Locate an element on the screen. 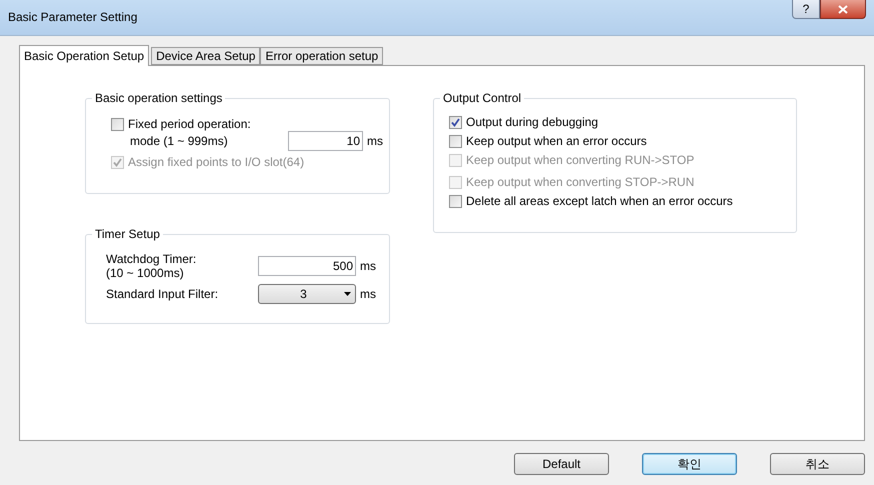 The width and height of the screenshot is (874, 485). input-field: 500 is located at coordinates (307, 266).